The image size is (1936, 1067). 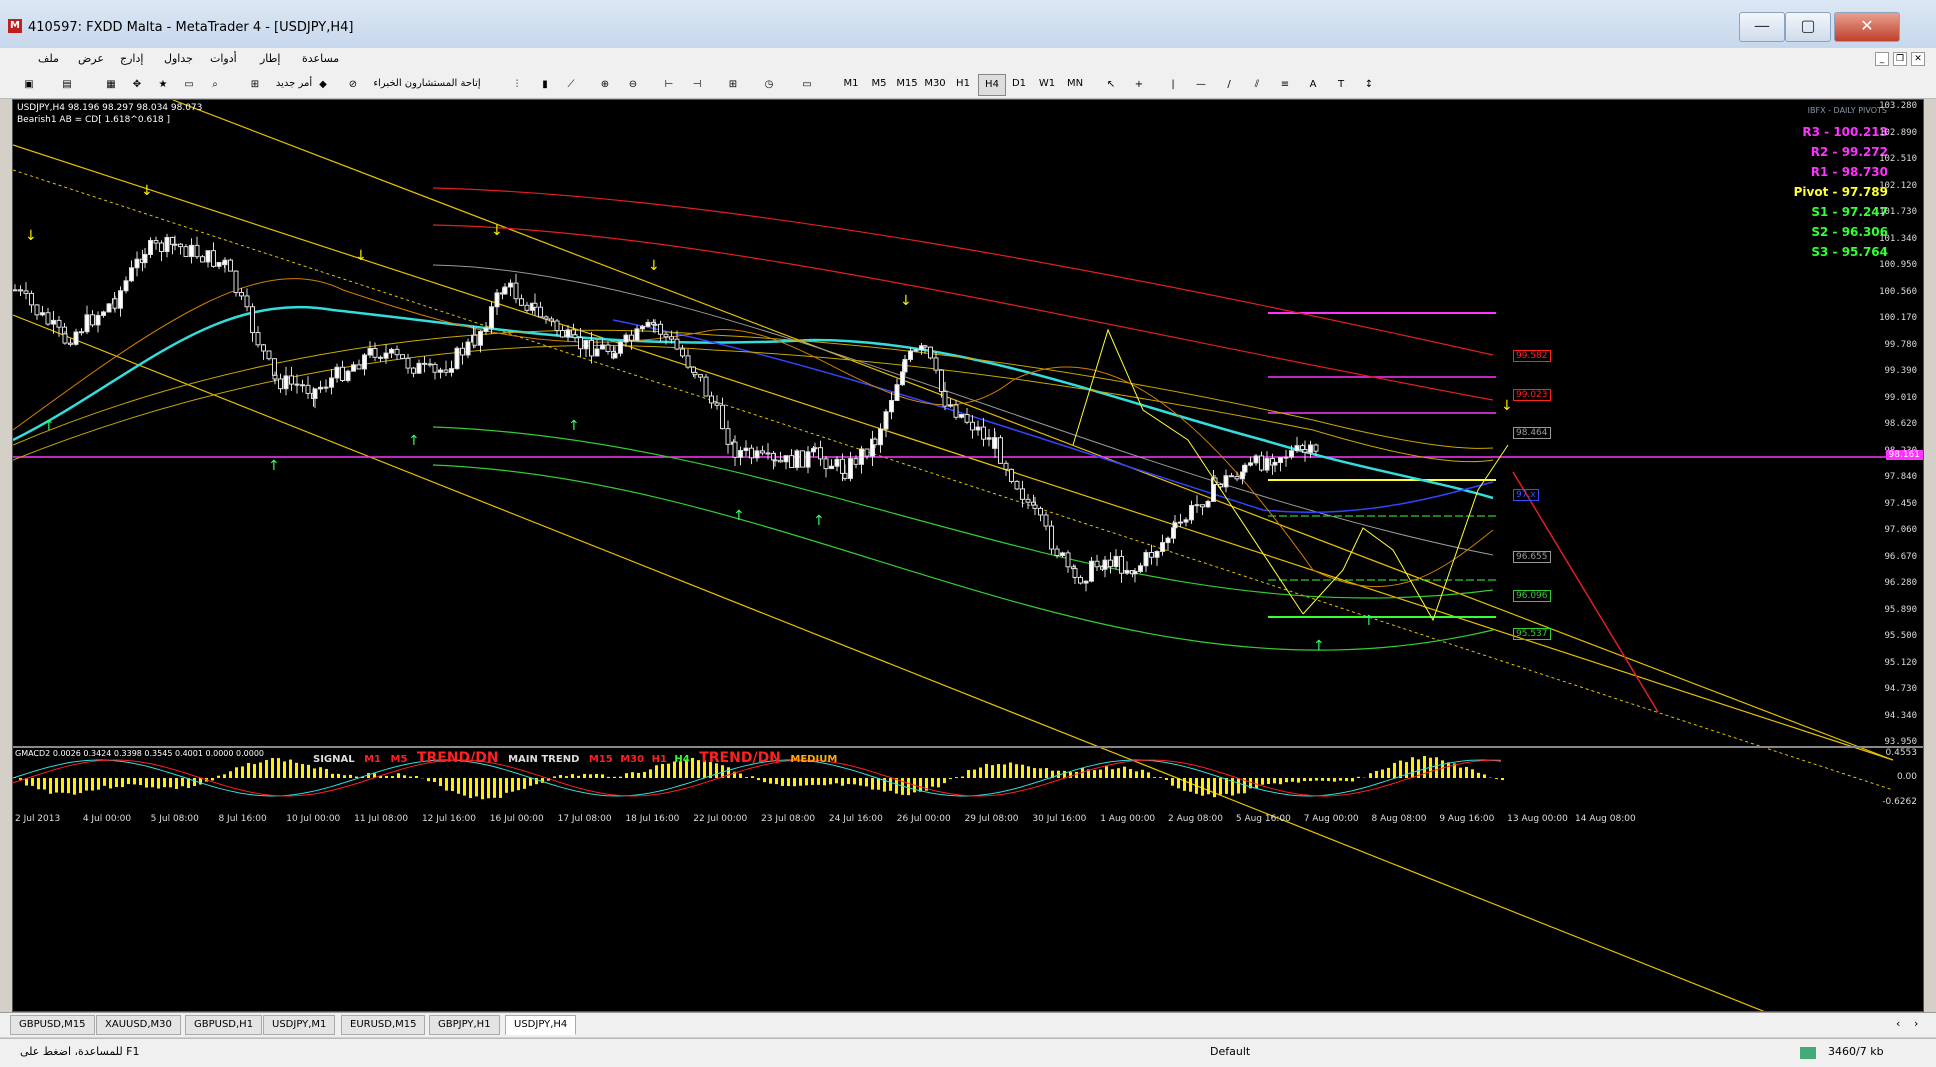 What do you see at coordinates (1900, 59) in the screenshot?
I see `mdi-restore-button: ❐` at bounding box center [1900, 59].